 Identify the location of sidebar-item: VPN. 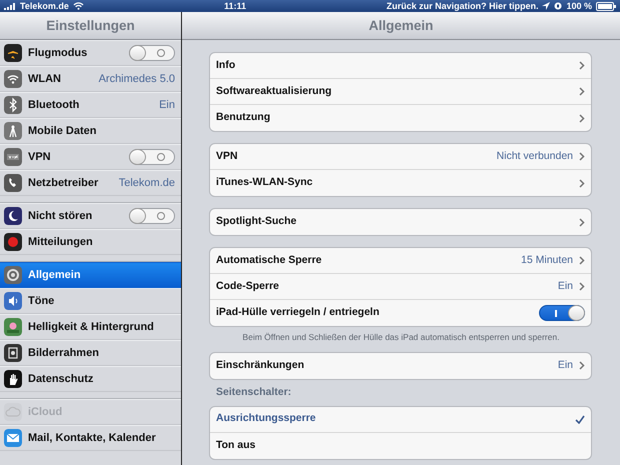
(90, 157).